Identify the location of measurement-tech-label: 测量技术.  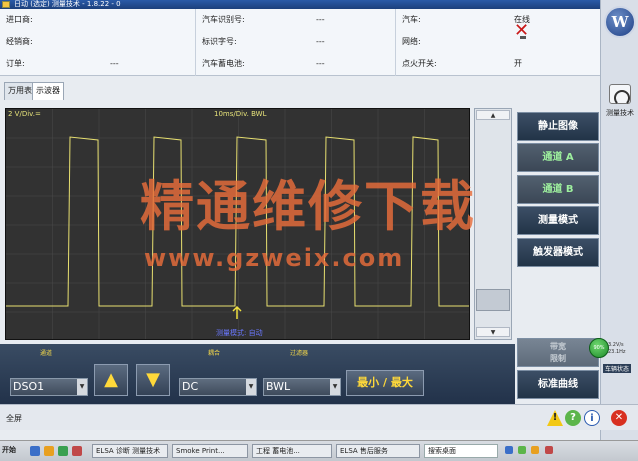
(620, 113).